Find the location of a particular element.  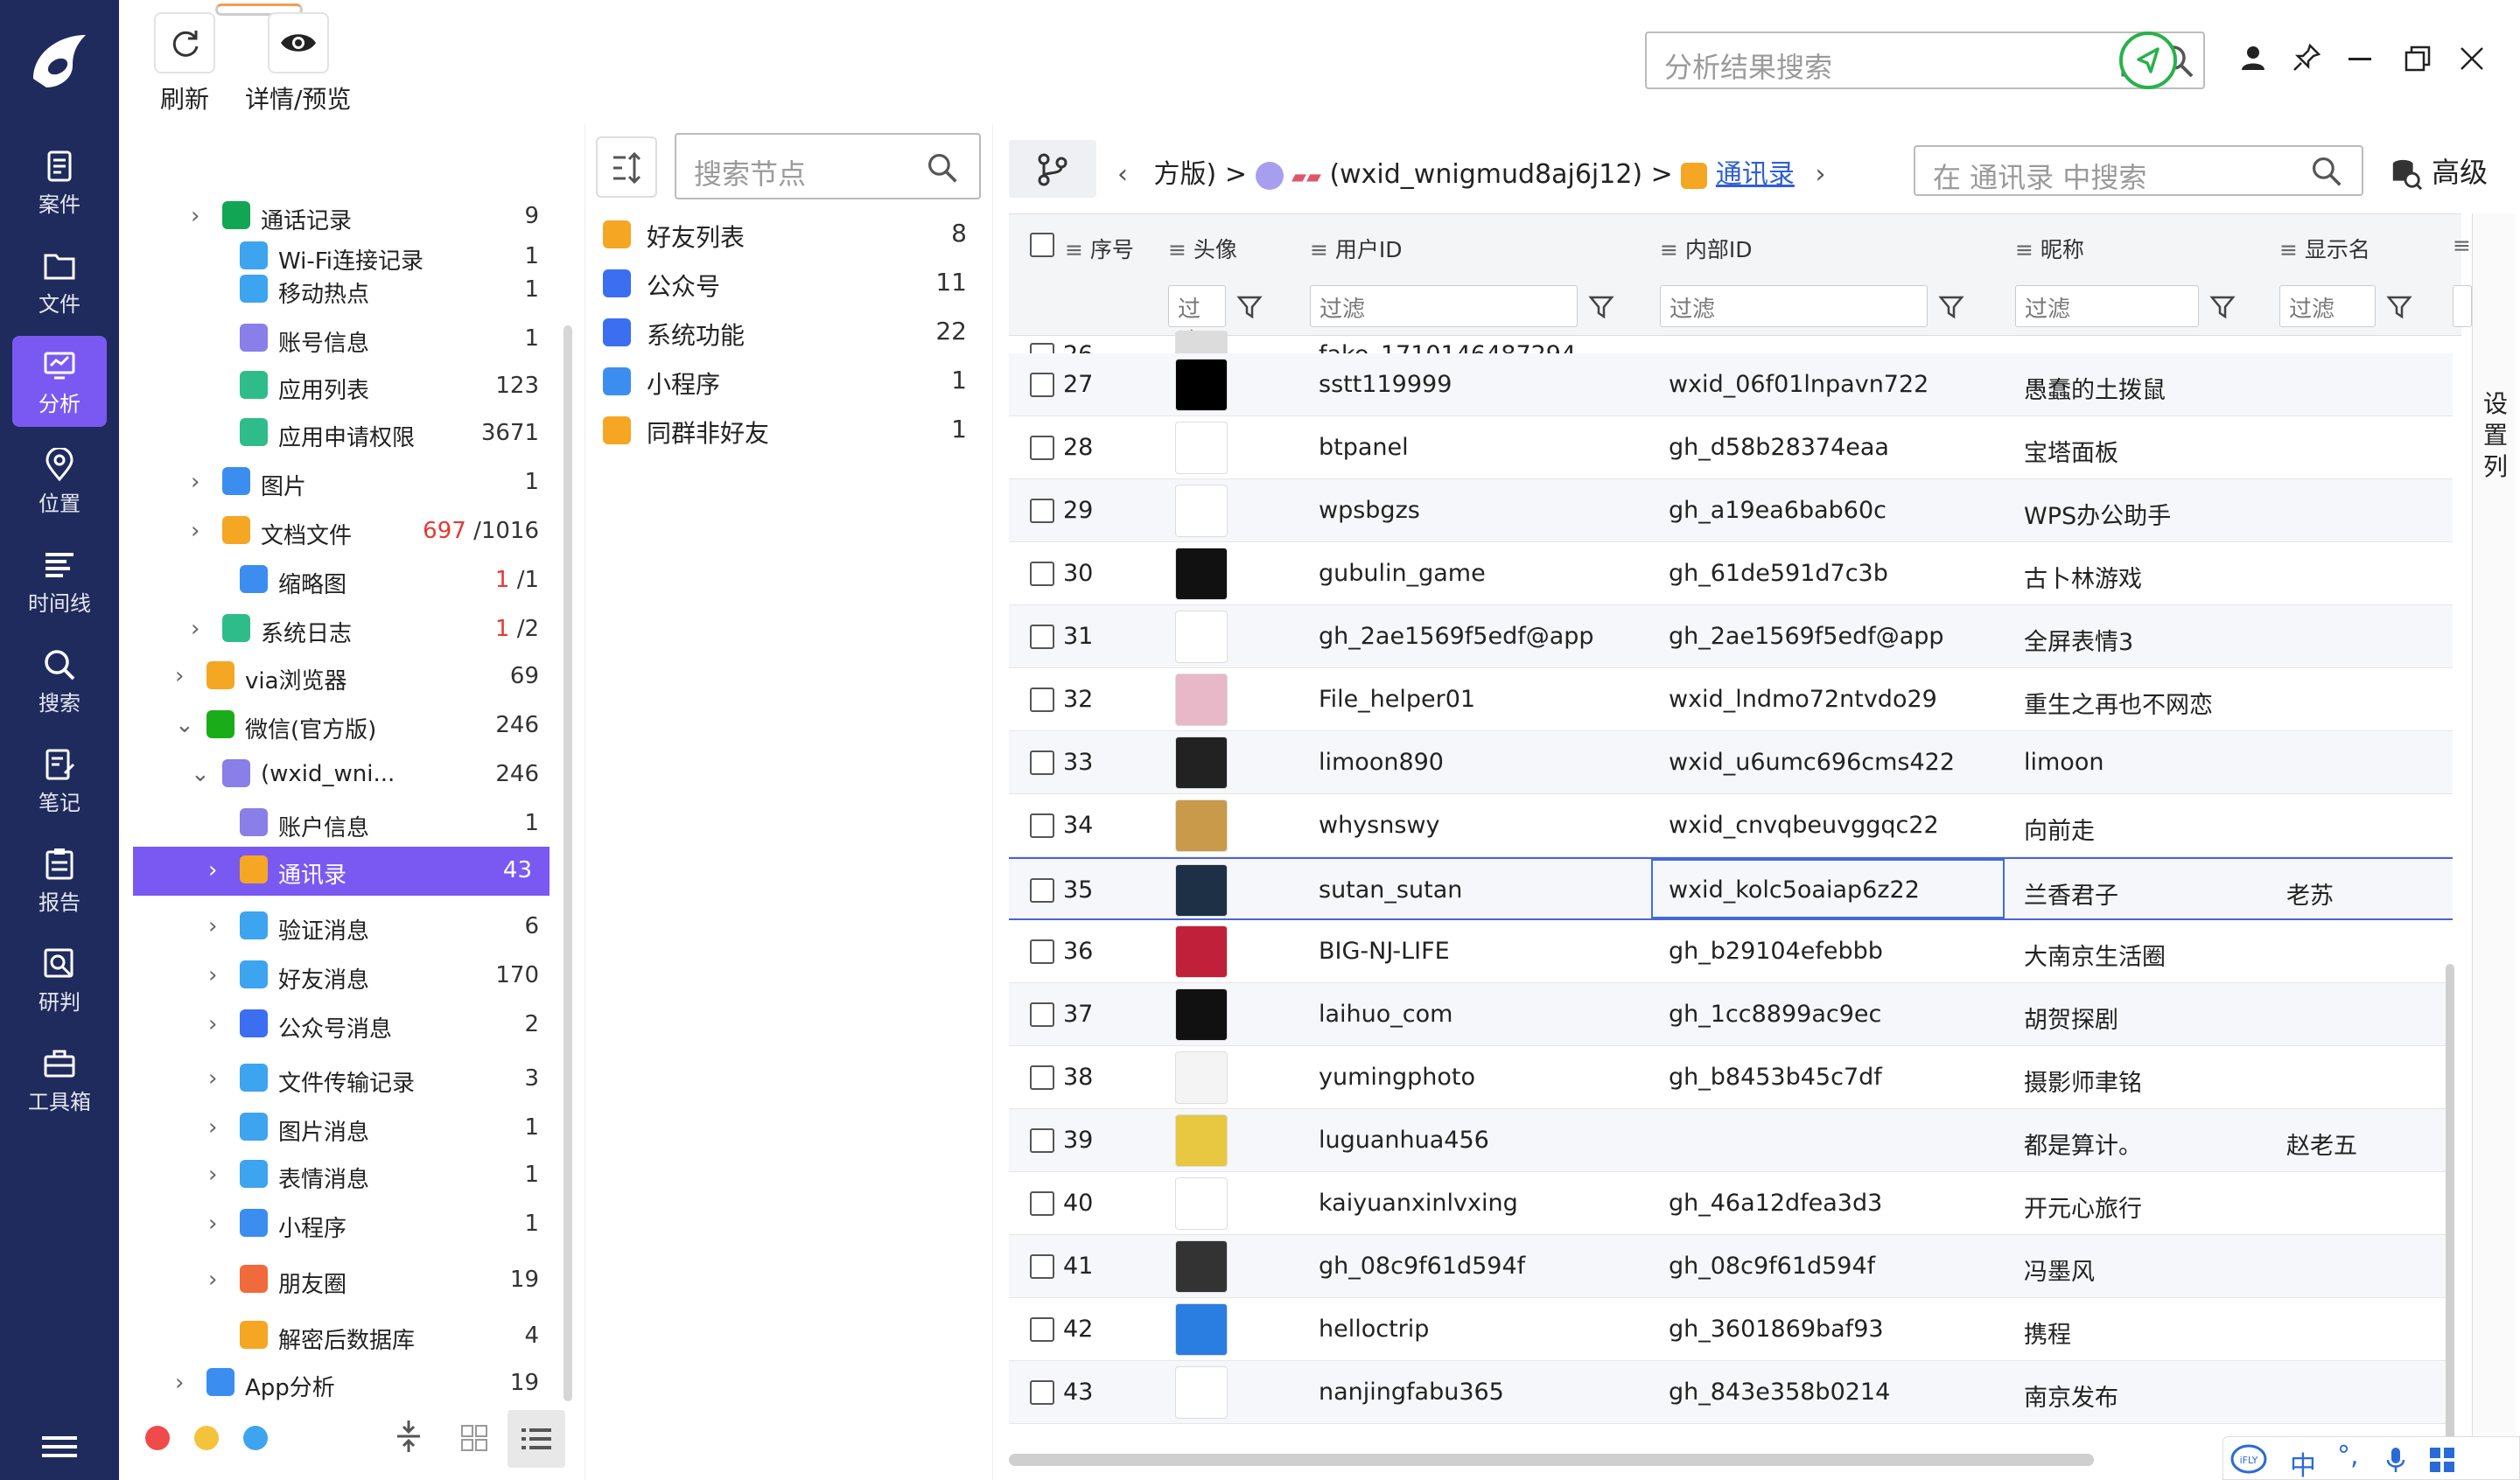

blue-dot-icon is located at coordinates (255, 1438).